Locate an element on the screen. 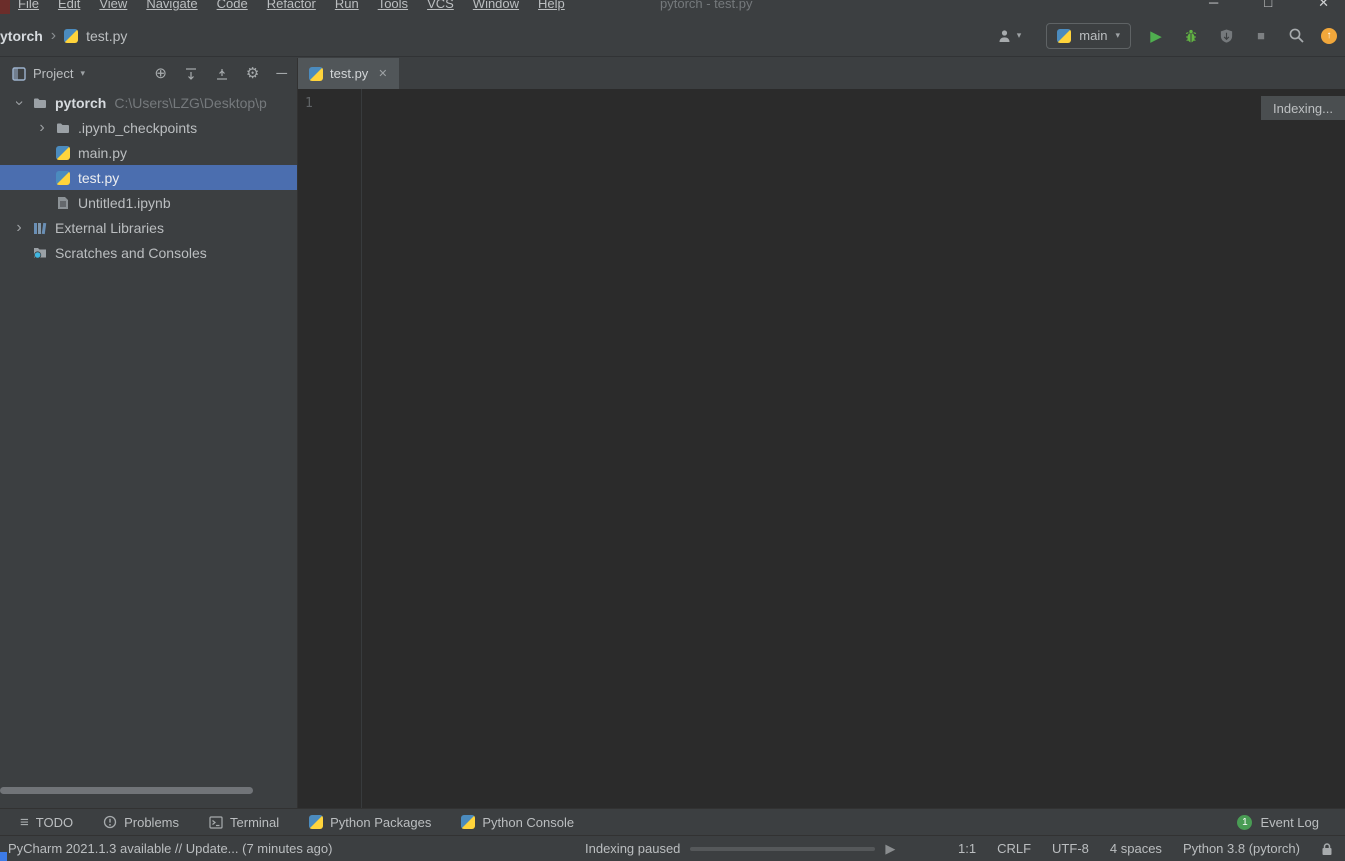 The image size is (1345, 861). project-toolwindow-icon is located at coordinates (19, 73).